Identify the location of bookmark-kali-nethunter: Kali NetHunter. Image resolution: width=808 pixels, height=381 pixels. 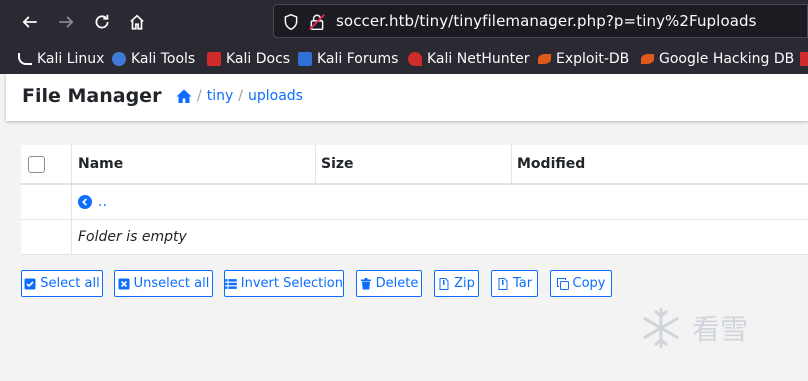
(468, 59).